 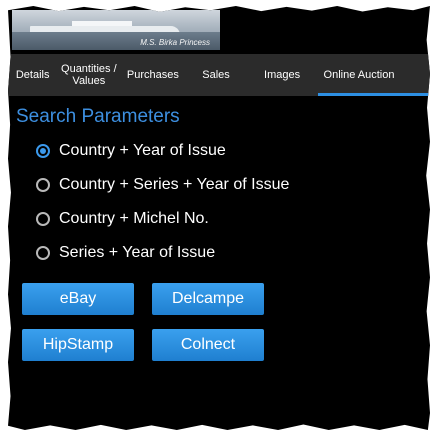 What do you see at coordinates (134, 218) in the screenshot?
I see `radio-label: Country + Michel No.` at bounding box center [134, 218].